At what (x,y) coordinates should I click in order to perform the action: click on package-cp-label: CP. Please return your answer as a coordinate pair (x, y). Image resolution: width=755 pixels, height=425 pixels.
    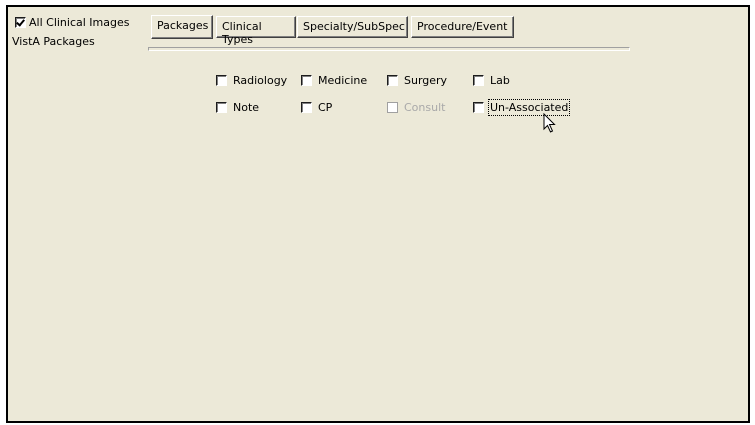
    Looking at the image, I should click on (325, 107).